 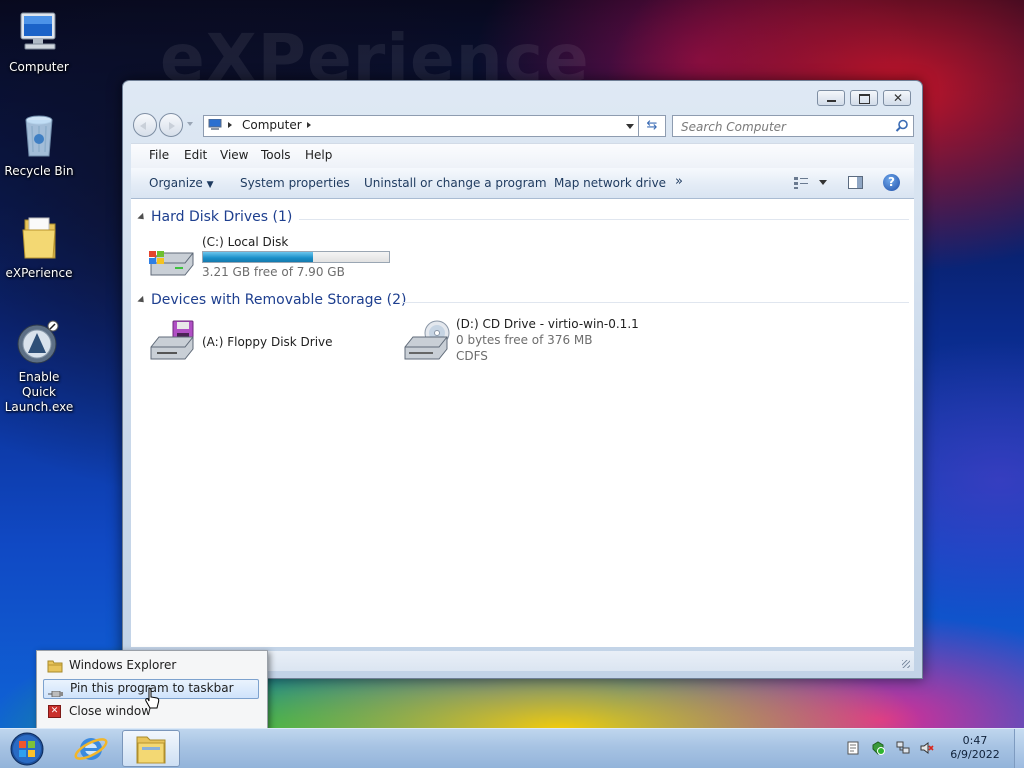 I want to click on show-desktop-button, so click(x=1019, y=748).